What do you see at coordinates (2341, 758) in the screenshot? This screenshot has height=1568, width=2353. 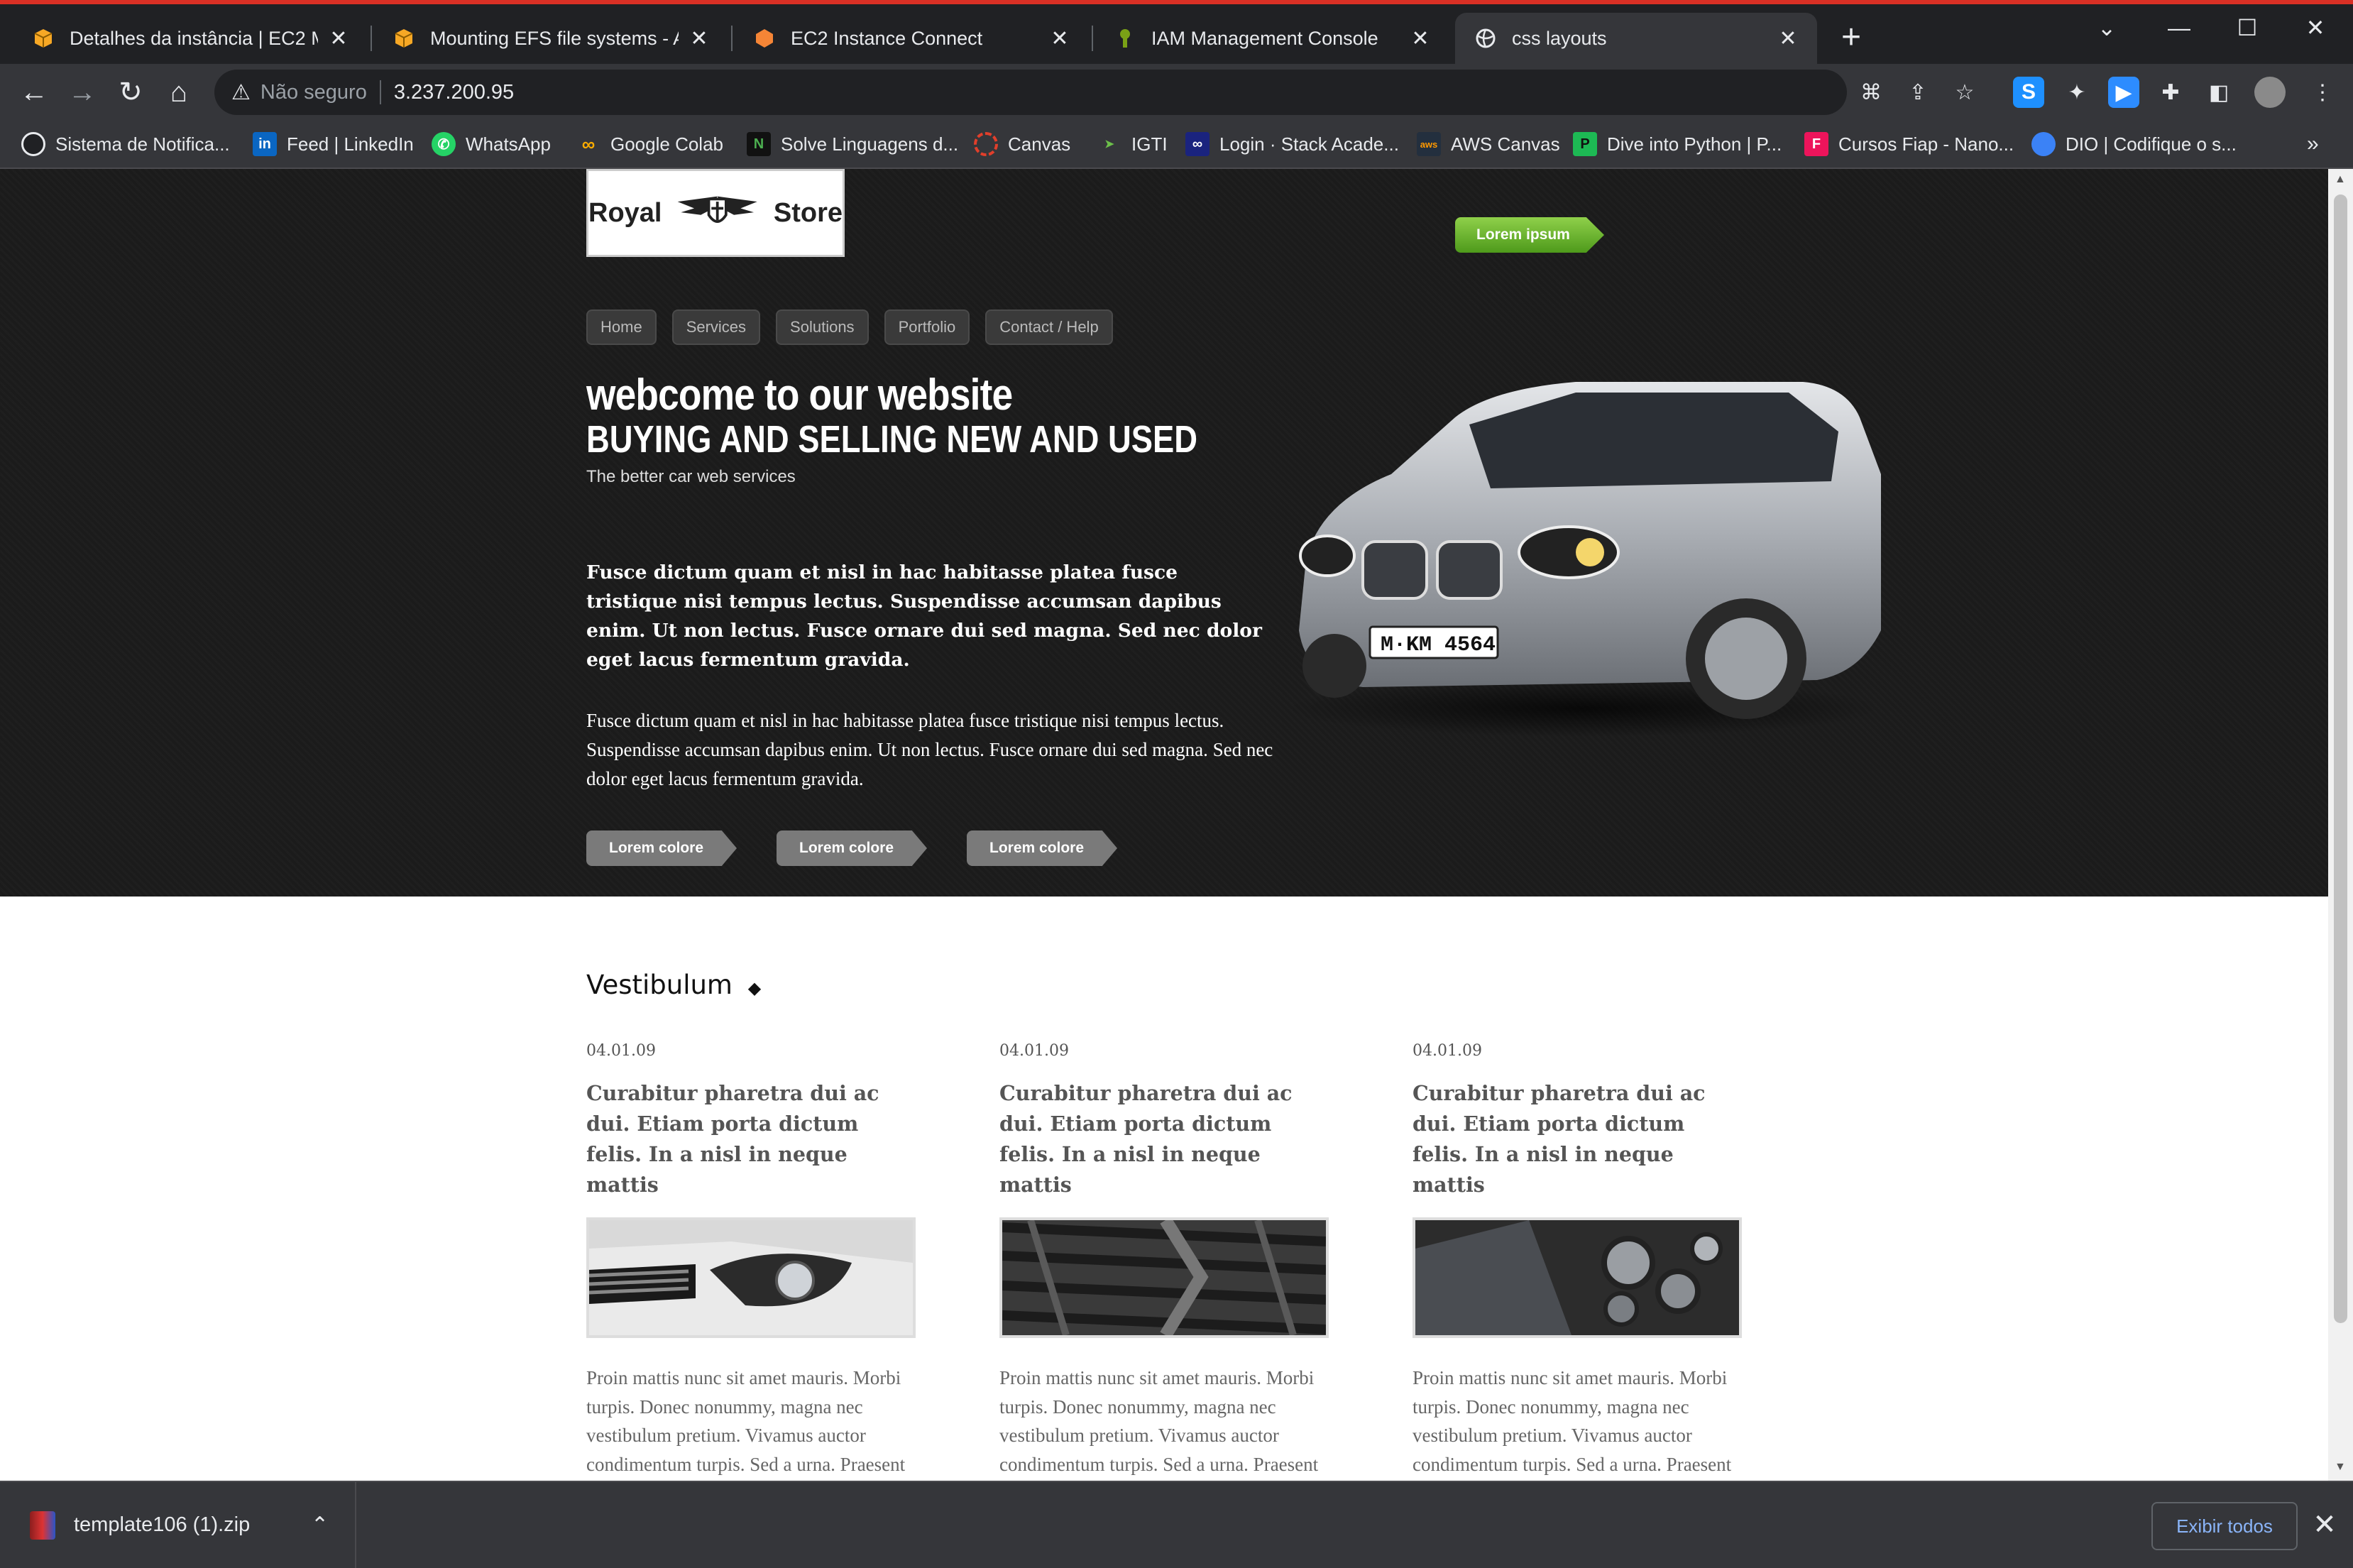 I see `scrollbar-thumb` at bounding box center [2341, 758].